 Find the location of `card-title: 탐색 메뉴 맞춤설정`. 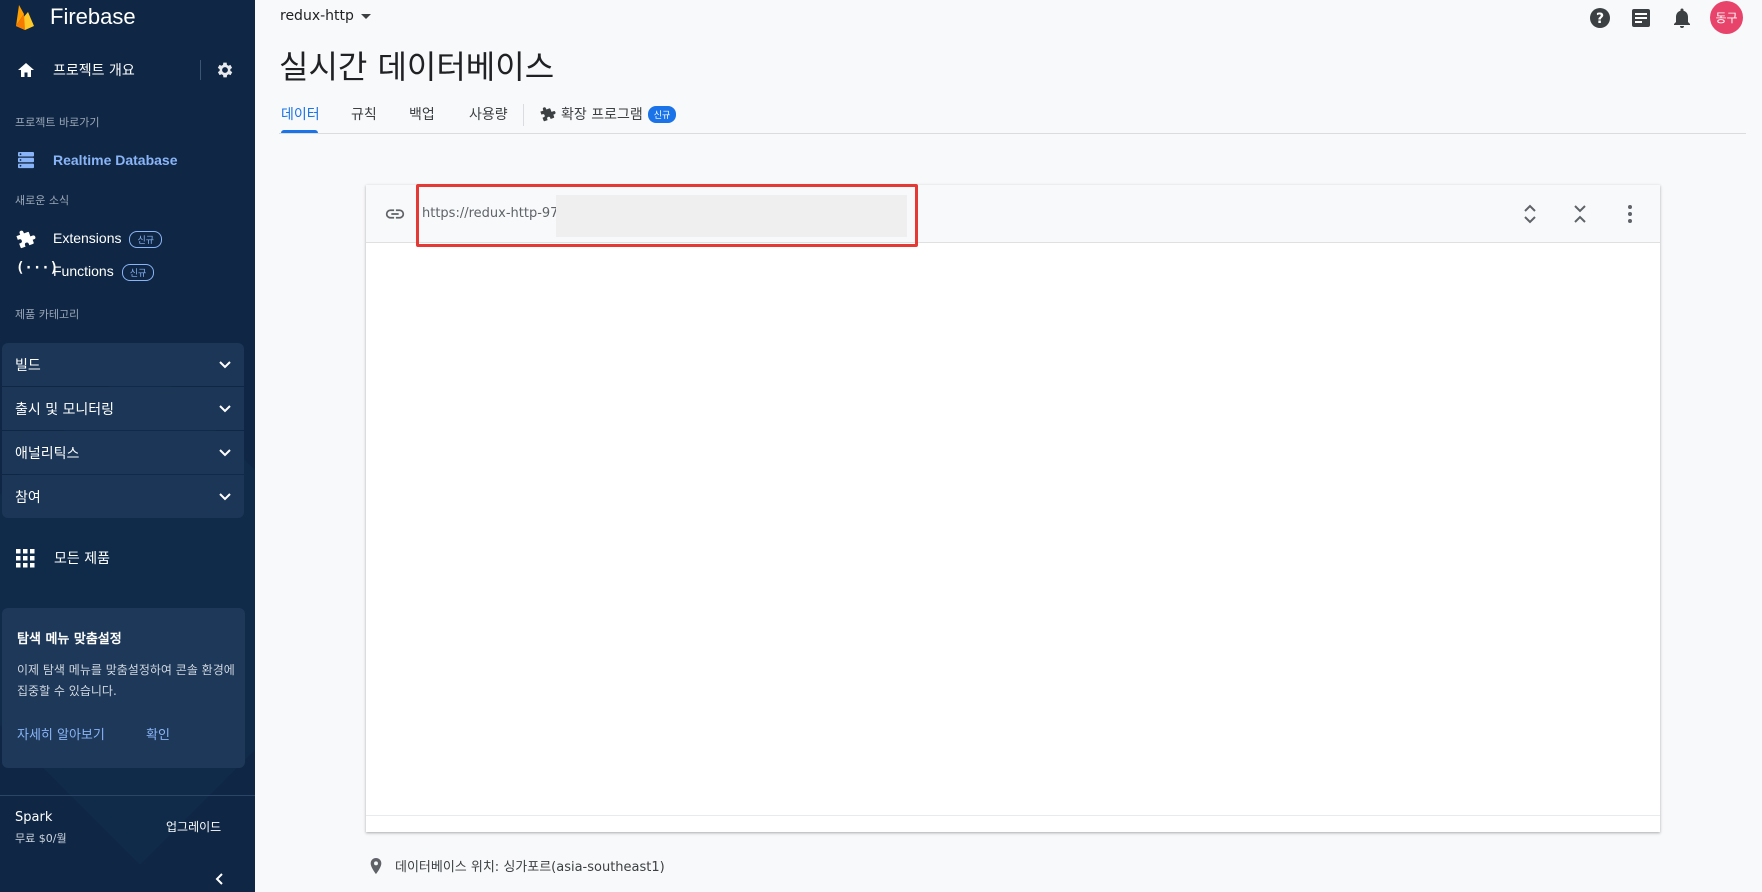

card-title: 탐색 메뉴 맞춤설정 is located at coordinates (69, 639).